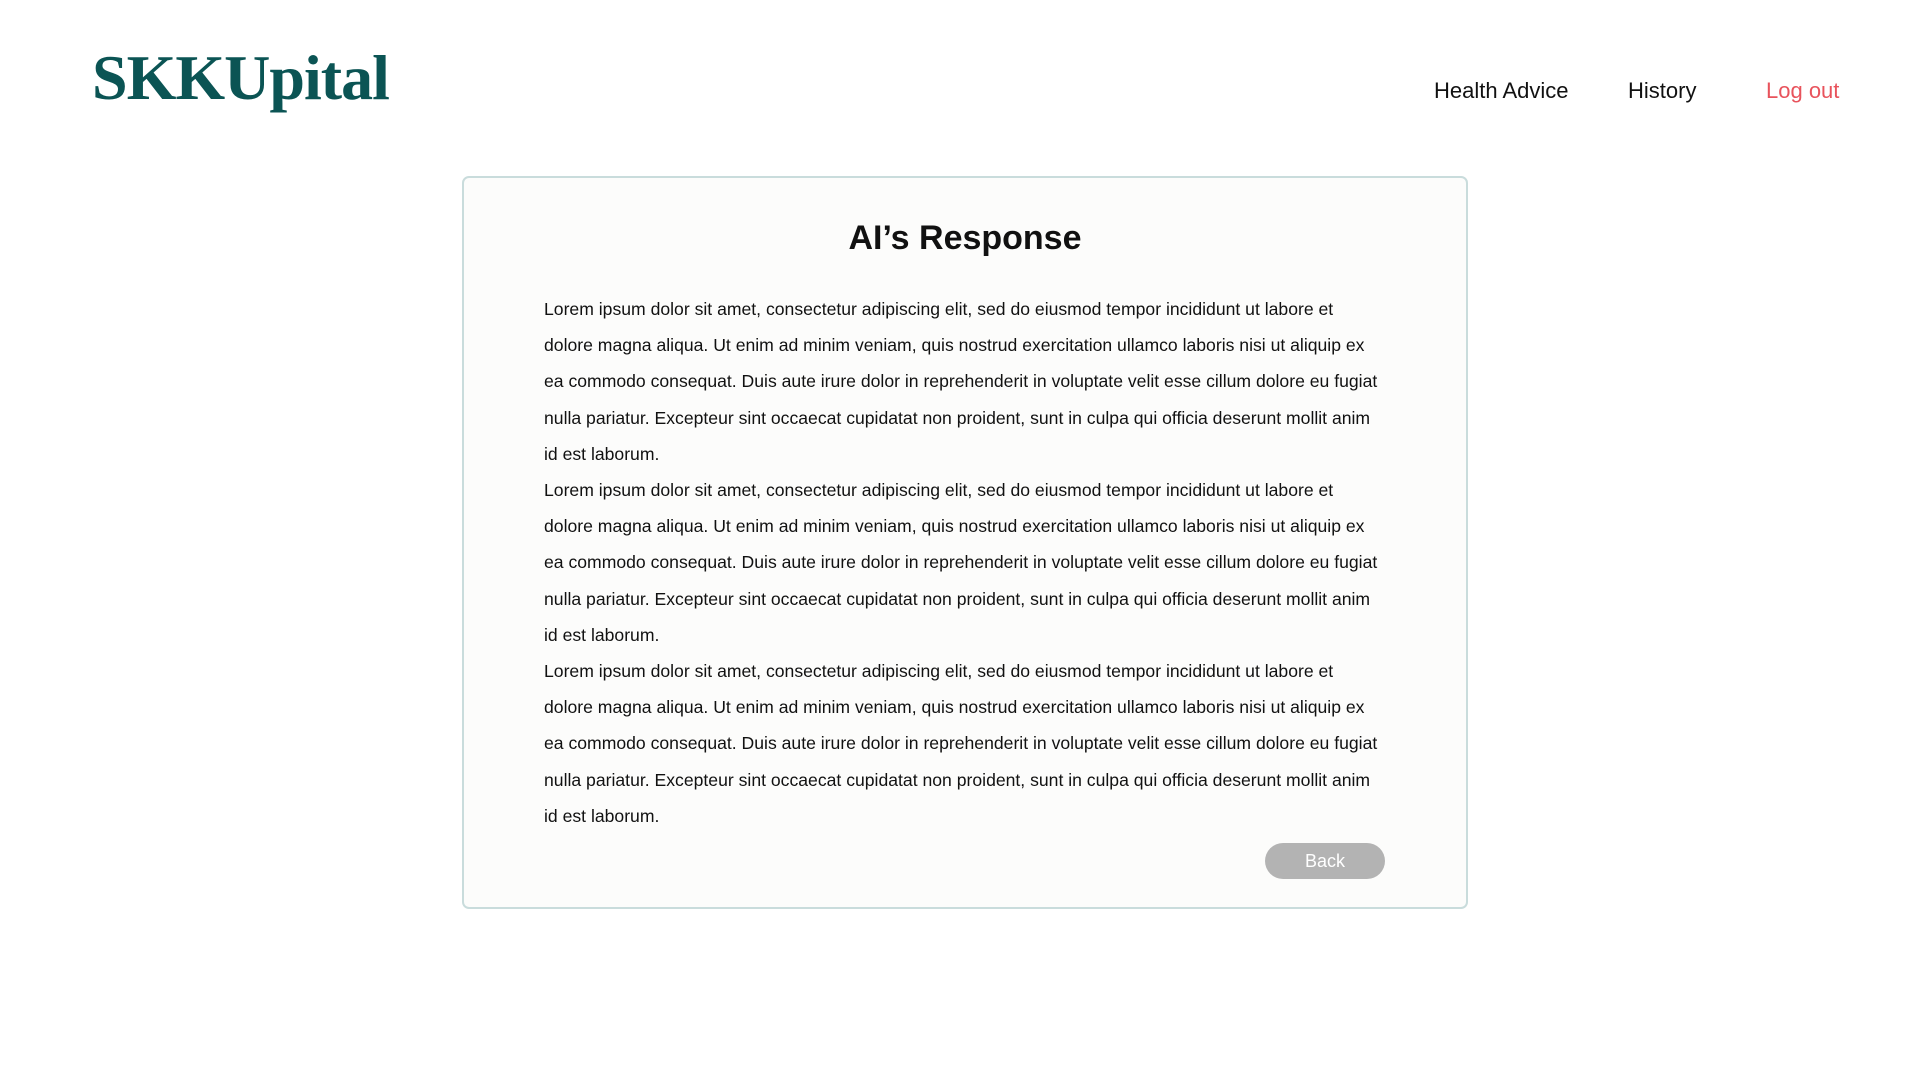 The image size is (1920, 1080). I want to click on nav-health-advice: Health Advice, so click(1501, 91).